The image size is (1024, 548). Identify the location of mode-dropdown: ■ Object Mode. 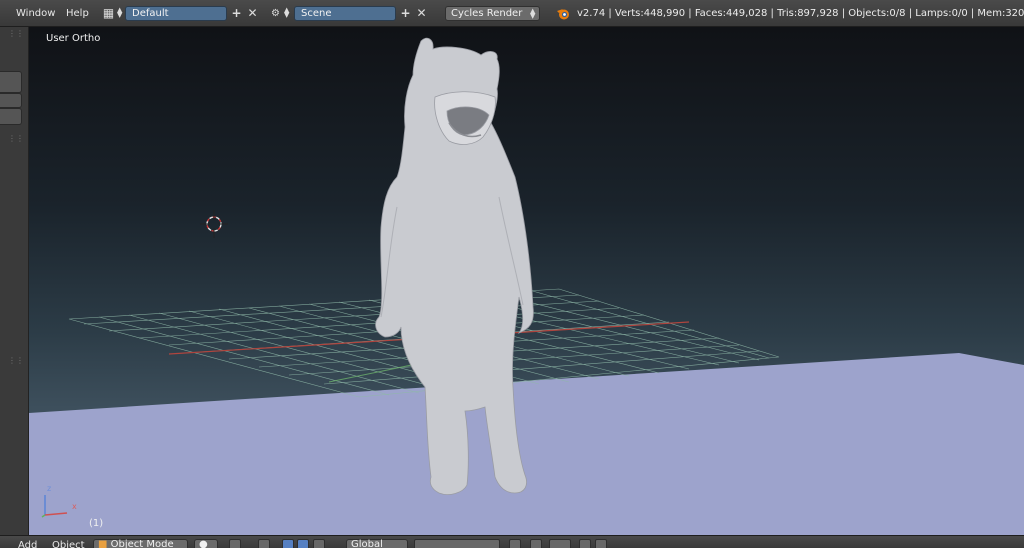
(140, 543).